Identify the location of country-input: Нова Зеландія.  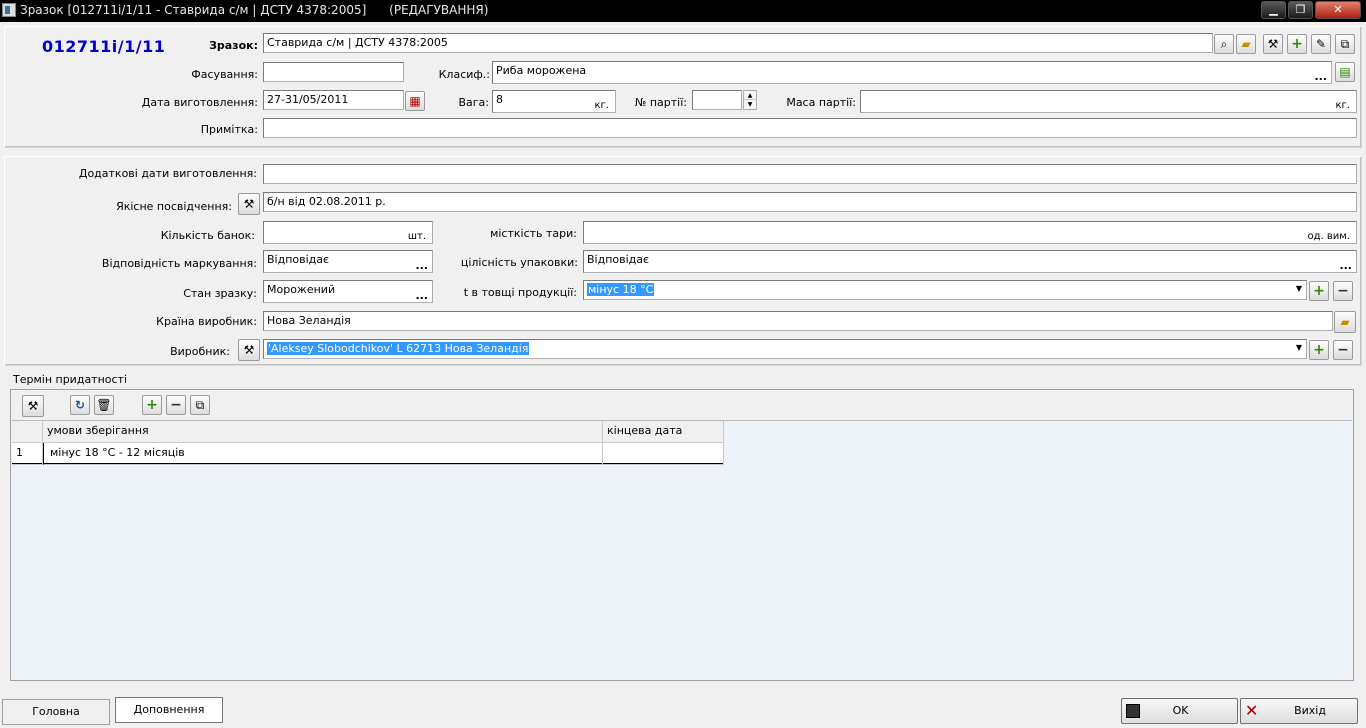
(798, 321).